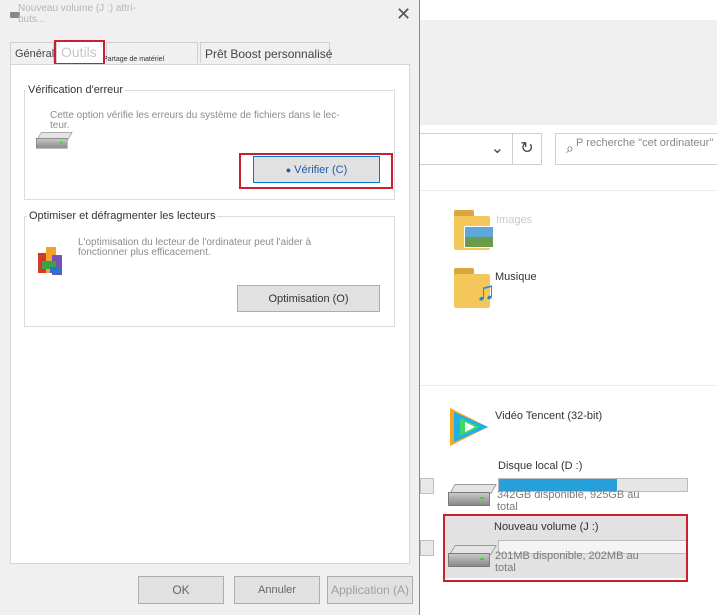 This screenshot has height=615, width=717. I want to click on apply-button: Application (A), so click(370, 590).